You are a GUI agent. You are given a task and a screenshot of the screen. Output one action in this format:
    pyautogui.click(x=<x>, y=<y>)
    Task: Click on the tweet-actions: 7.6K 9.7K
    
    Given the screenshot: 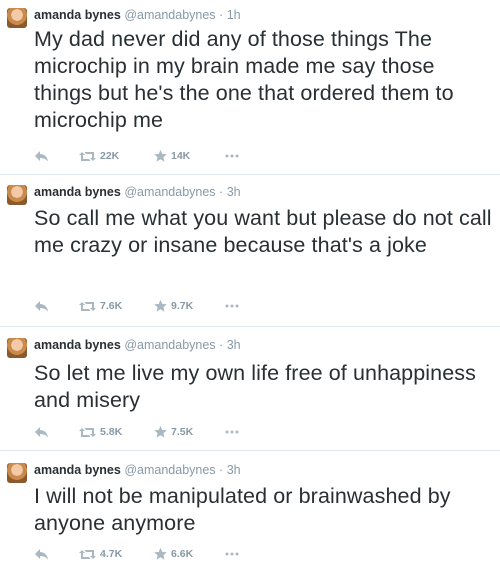 What is the action you would take?
    pyautogui.click(x=149, y=306)
    